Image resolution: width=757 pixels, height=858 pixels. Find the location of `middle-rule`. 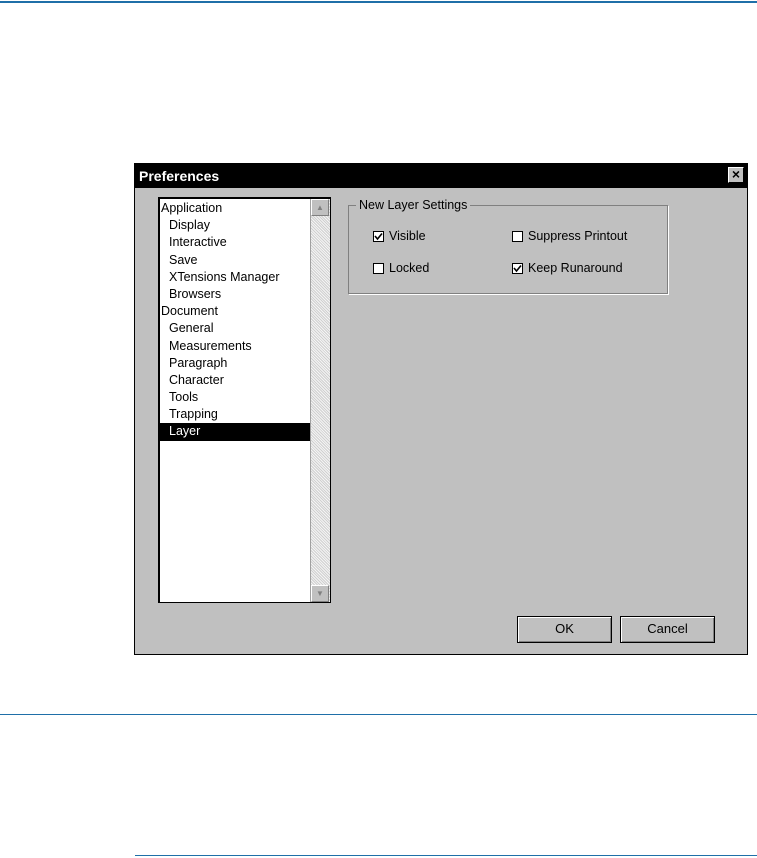

middle-rule is located at coordinates (378, 714).